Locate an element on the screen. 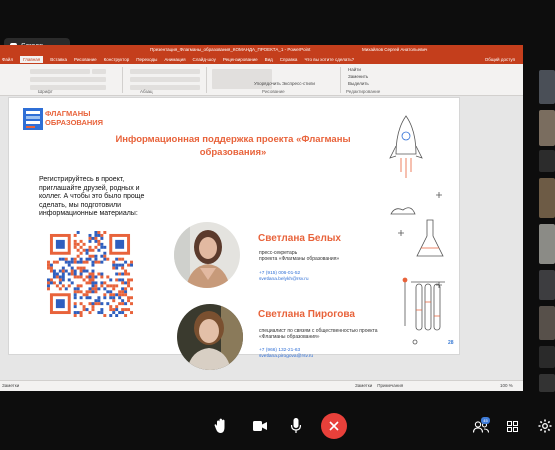  menu-draw: Рисование is located at coordinates (85, 59).